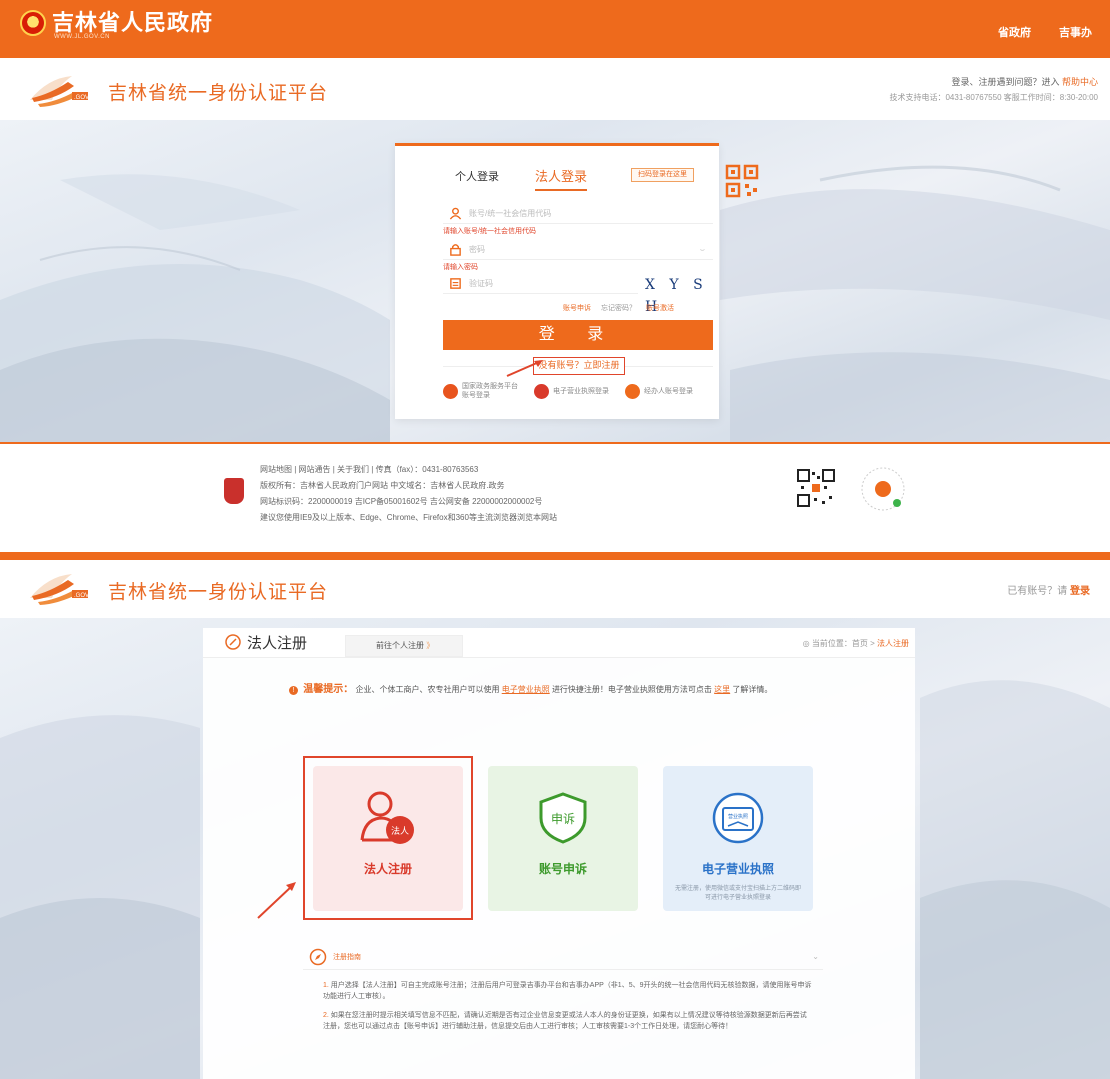 This screenshot has height=1079, width=1110. I want to click on password-placeholder: 密码, so click(477, 249).